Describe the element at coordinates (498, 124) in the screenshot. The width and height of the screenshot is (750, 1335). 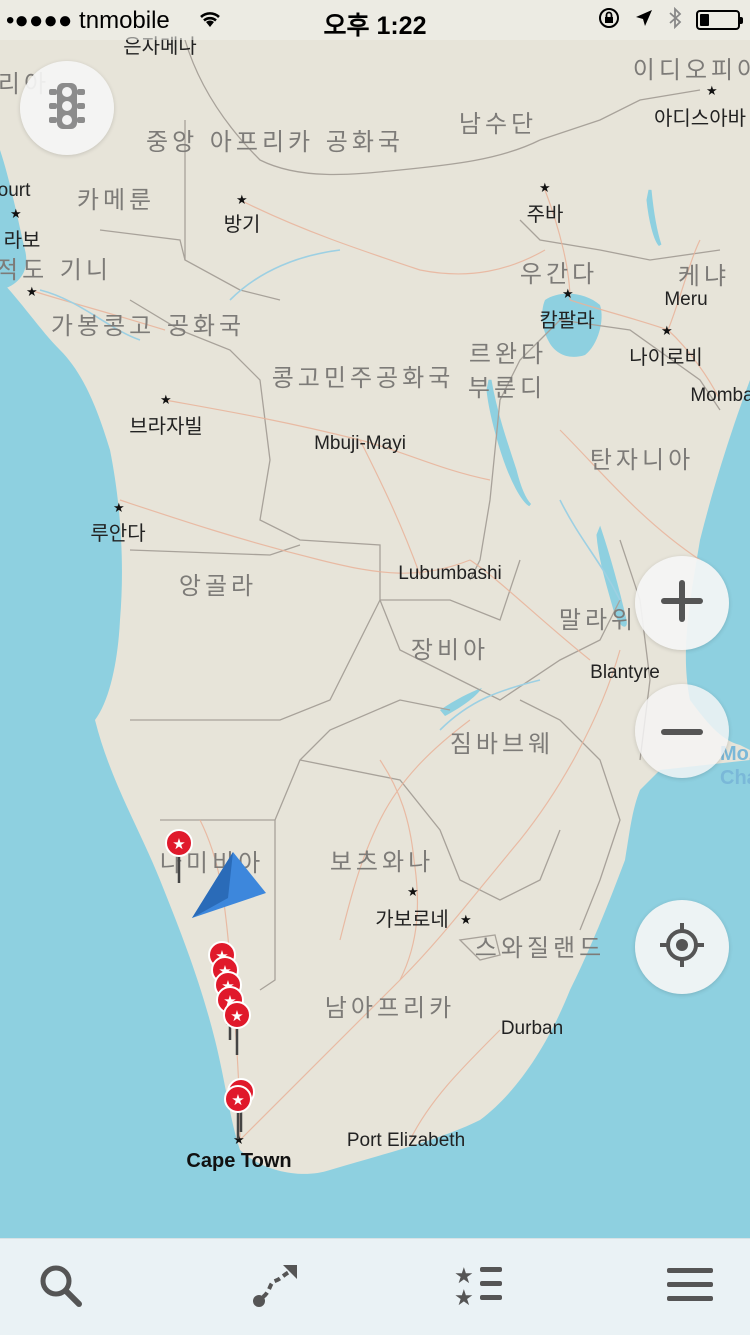
I see `label-south-sudan: 남수단` at that location.